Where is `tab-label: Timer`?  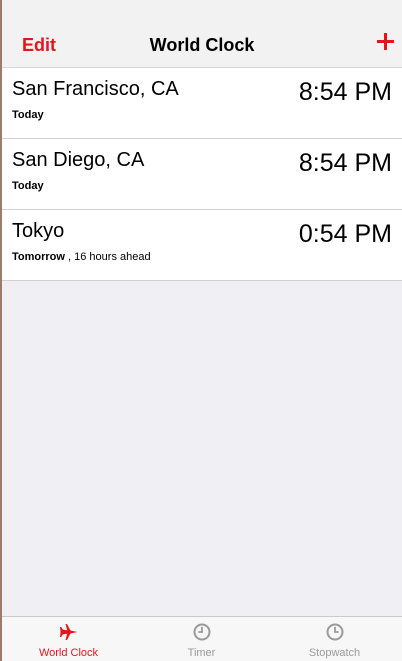 tab-label: Timer is located at coordinates (201, 653).